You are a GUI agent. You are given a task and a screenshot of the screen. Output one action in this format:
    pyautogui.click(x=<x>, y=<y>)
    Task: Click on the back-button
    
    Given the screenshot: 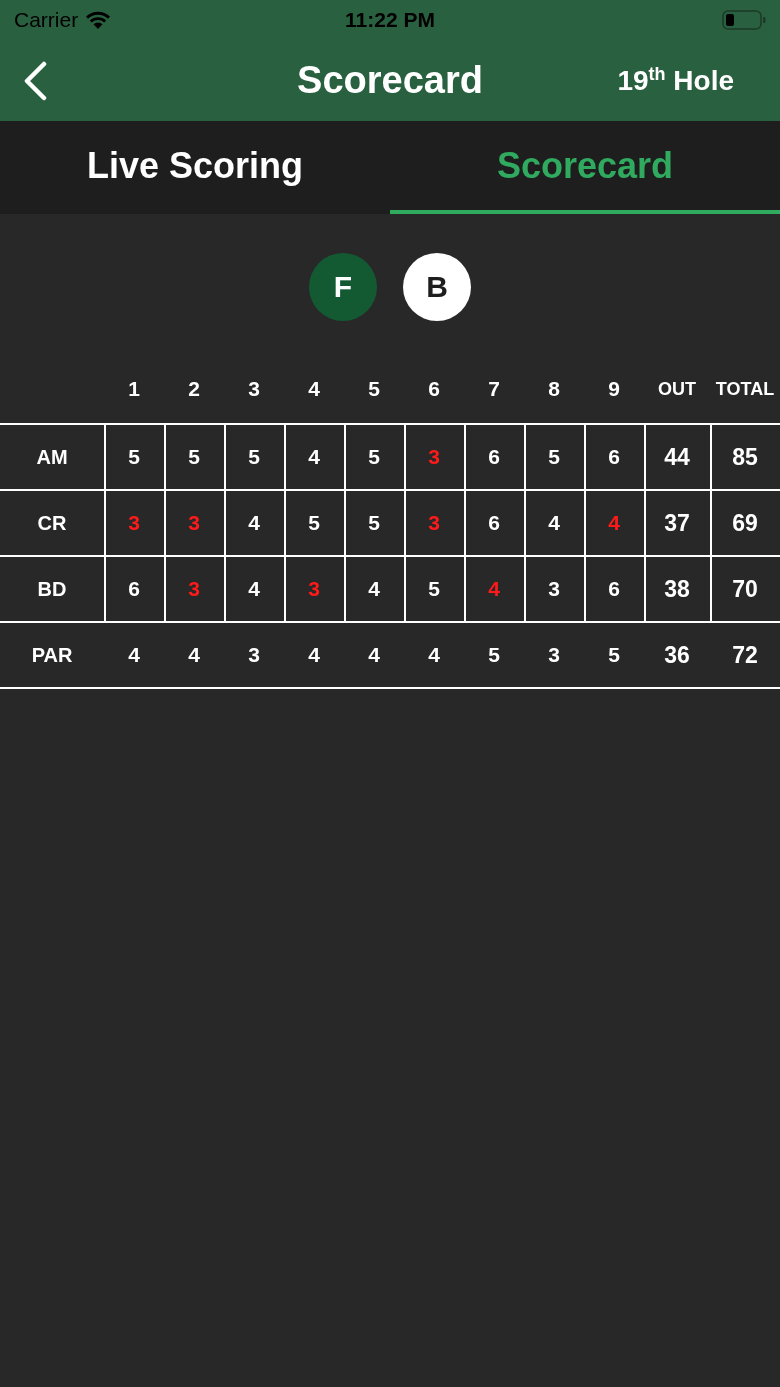 What is the action you would take?
    pyautogui.click(x=35, y=80)
    